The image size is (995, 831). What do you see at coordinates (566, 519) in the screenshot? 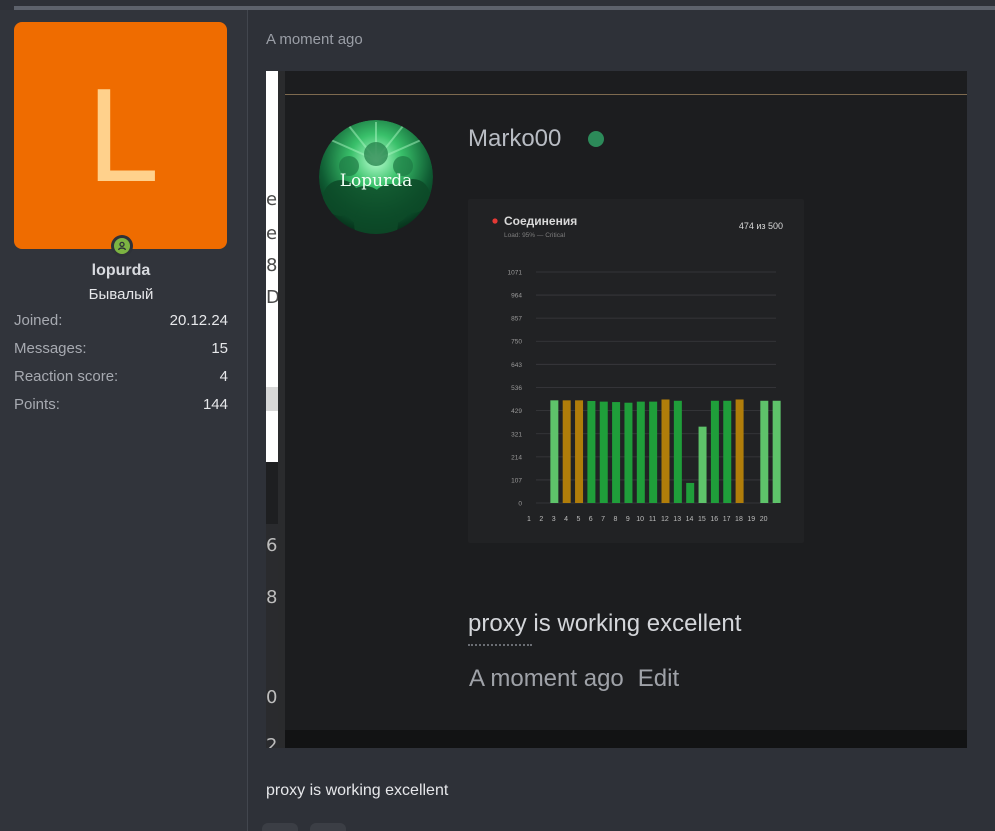
I see `x-tick-label: 4` at bounding box center [566, 519].